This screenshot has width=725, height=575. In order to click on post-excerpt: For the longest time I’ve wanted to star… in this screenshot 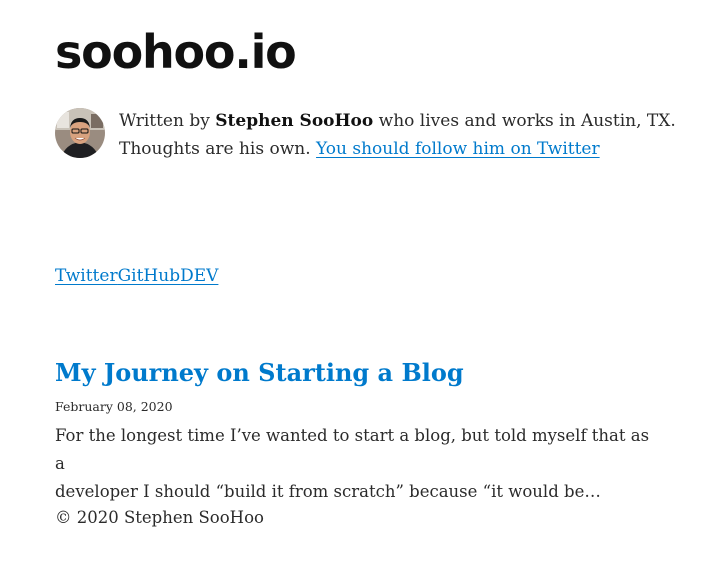, I will do `click(355, 464)`.